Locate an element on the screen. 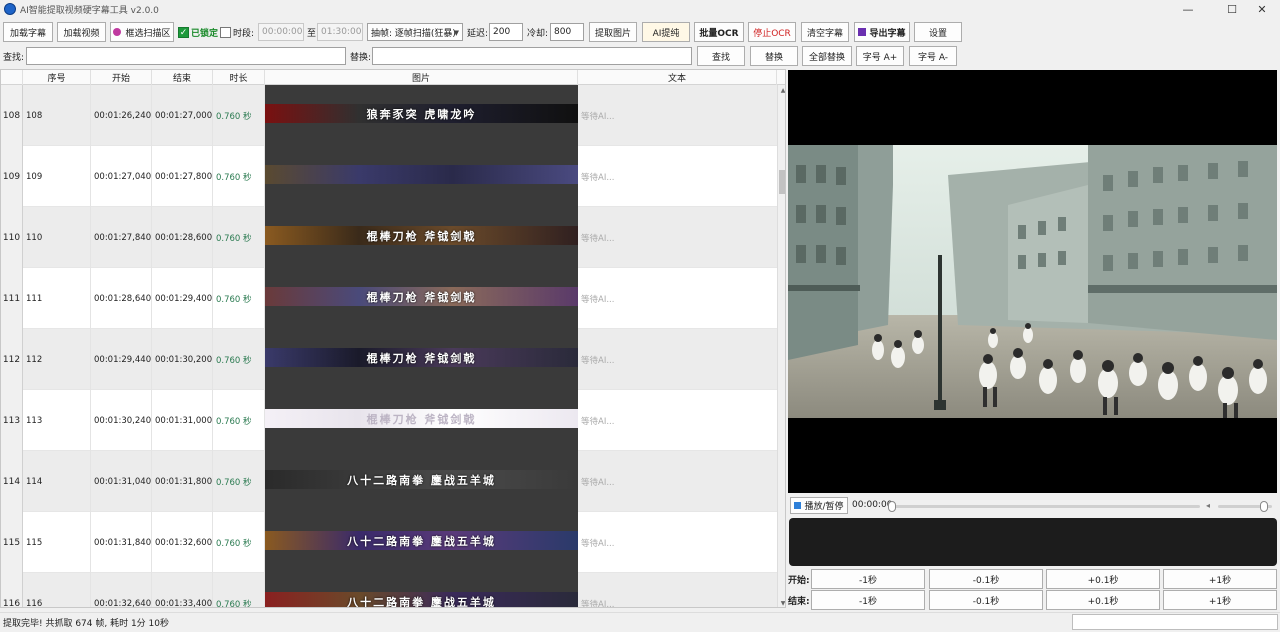 The height and width of the screenshot is (632, 1280). play-pause-button: 播放/暂停 is located at coordinates (819, 505).